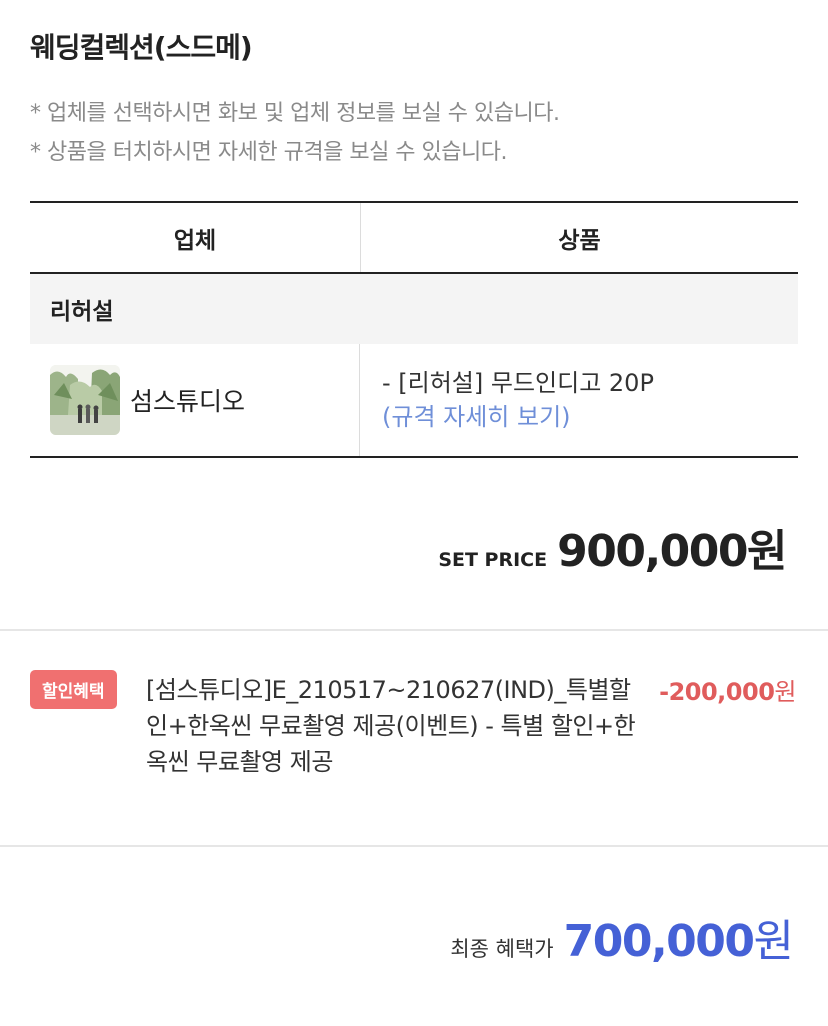 This screenshot has width=828, height=1026. Describe the element at coordinates (590, 417) in the screenshot. I see `spec-detail-link: (규격 자세히 보기)` at that location.